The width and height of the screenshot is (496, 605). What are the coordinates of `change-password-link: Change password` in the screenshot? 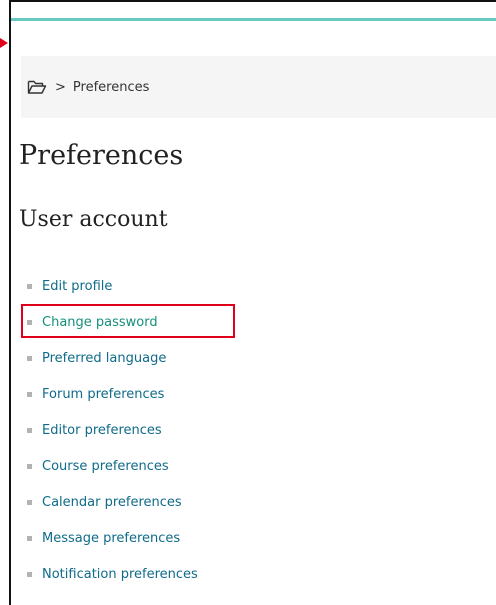 It's located at (100, 322).